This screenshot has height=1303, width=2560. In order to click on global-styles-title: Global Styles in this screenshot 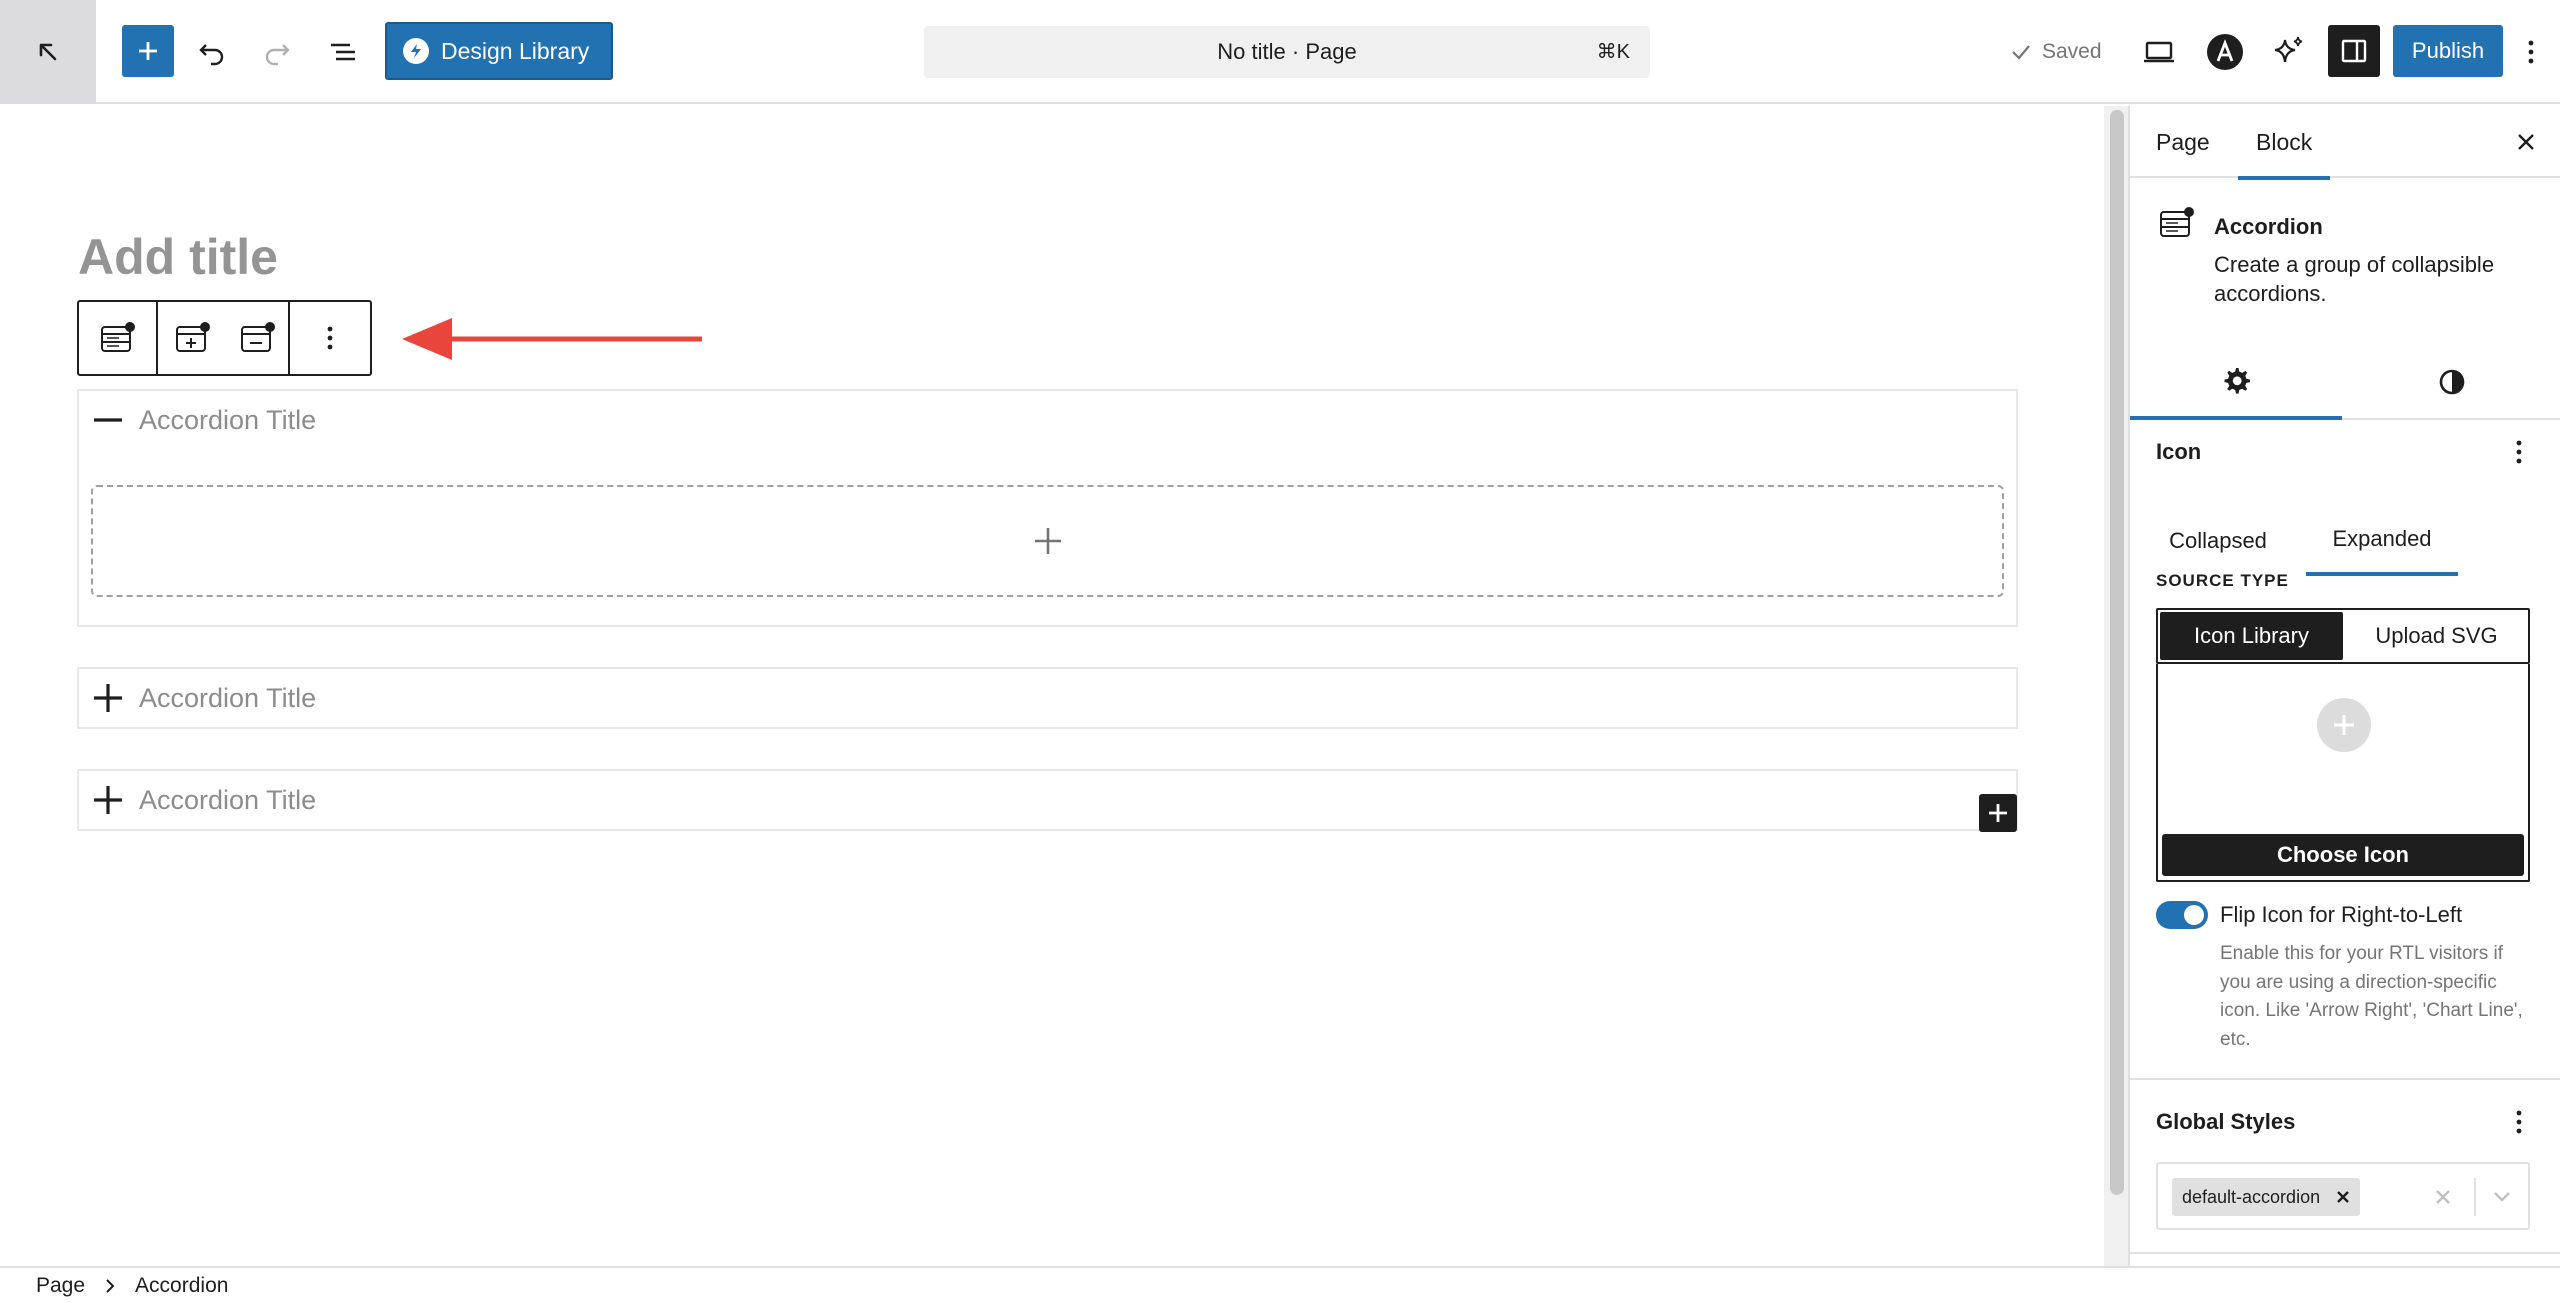, I will do `click(2225, 1122)`.